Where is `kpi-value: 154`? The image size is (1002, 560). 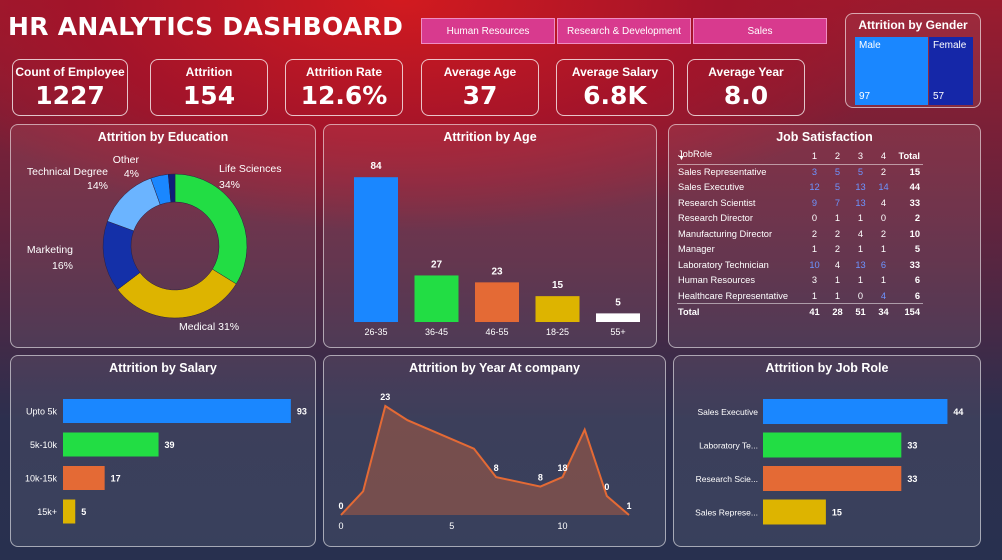
kpi-value: 154 is located at coordinates (209, 95).